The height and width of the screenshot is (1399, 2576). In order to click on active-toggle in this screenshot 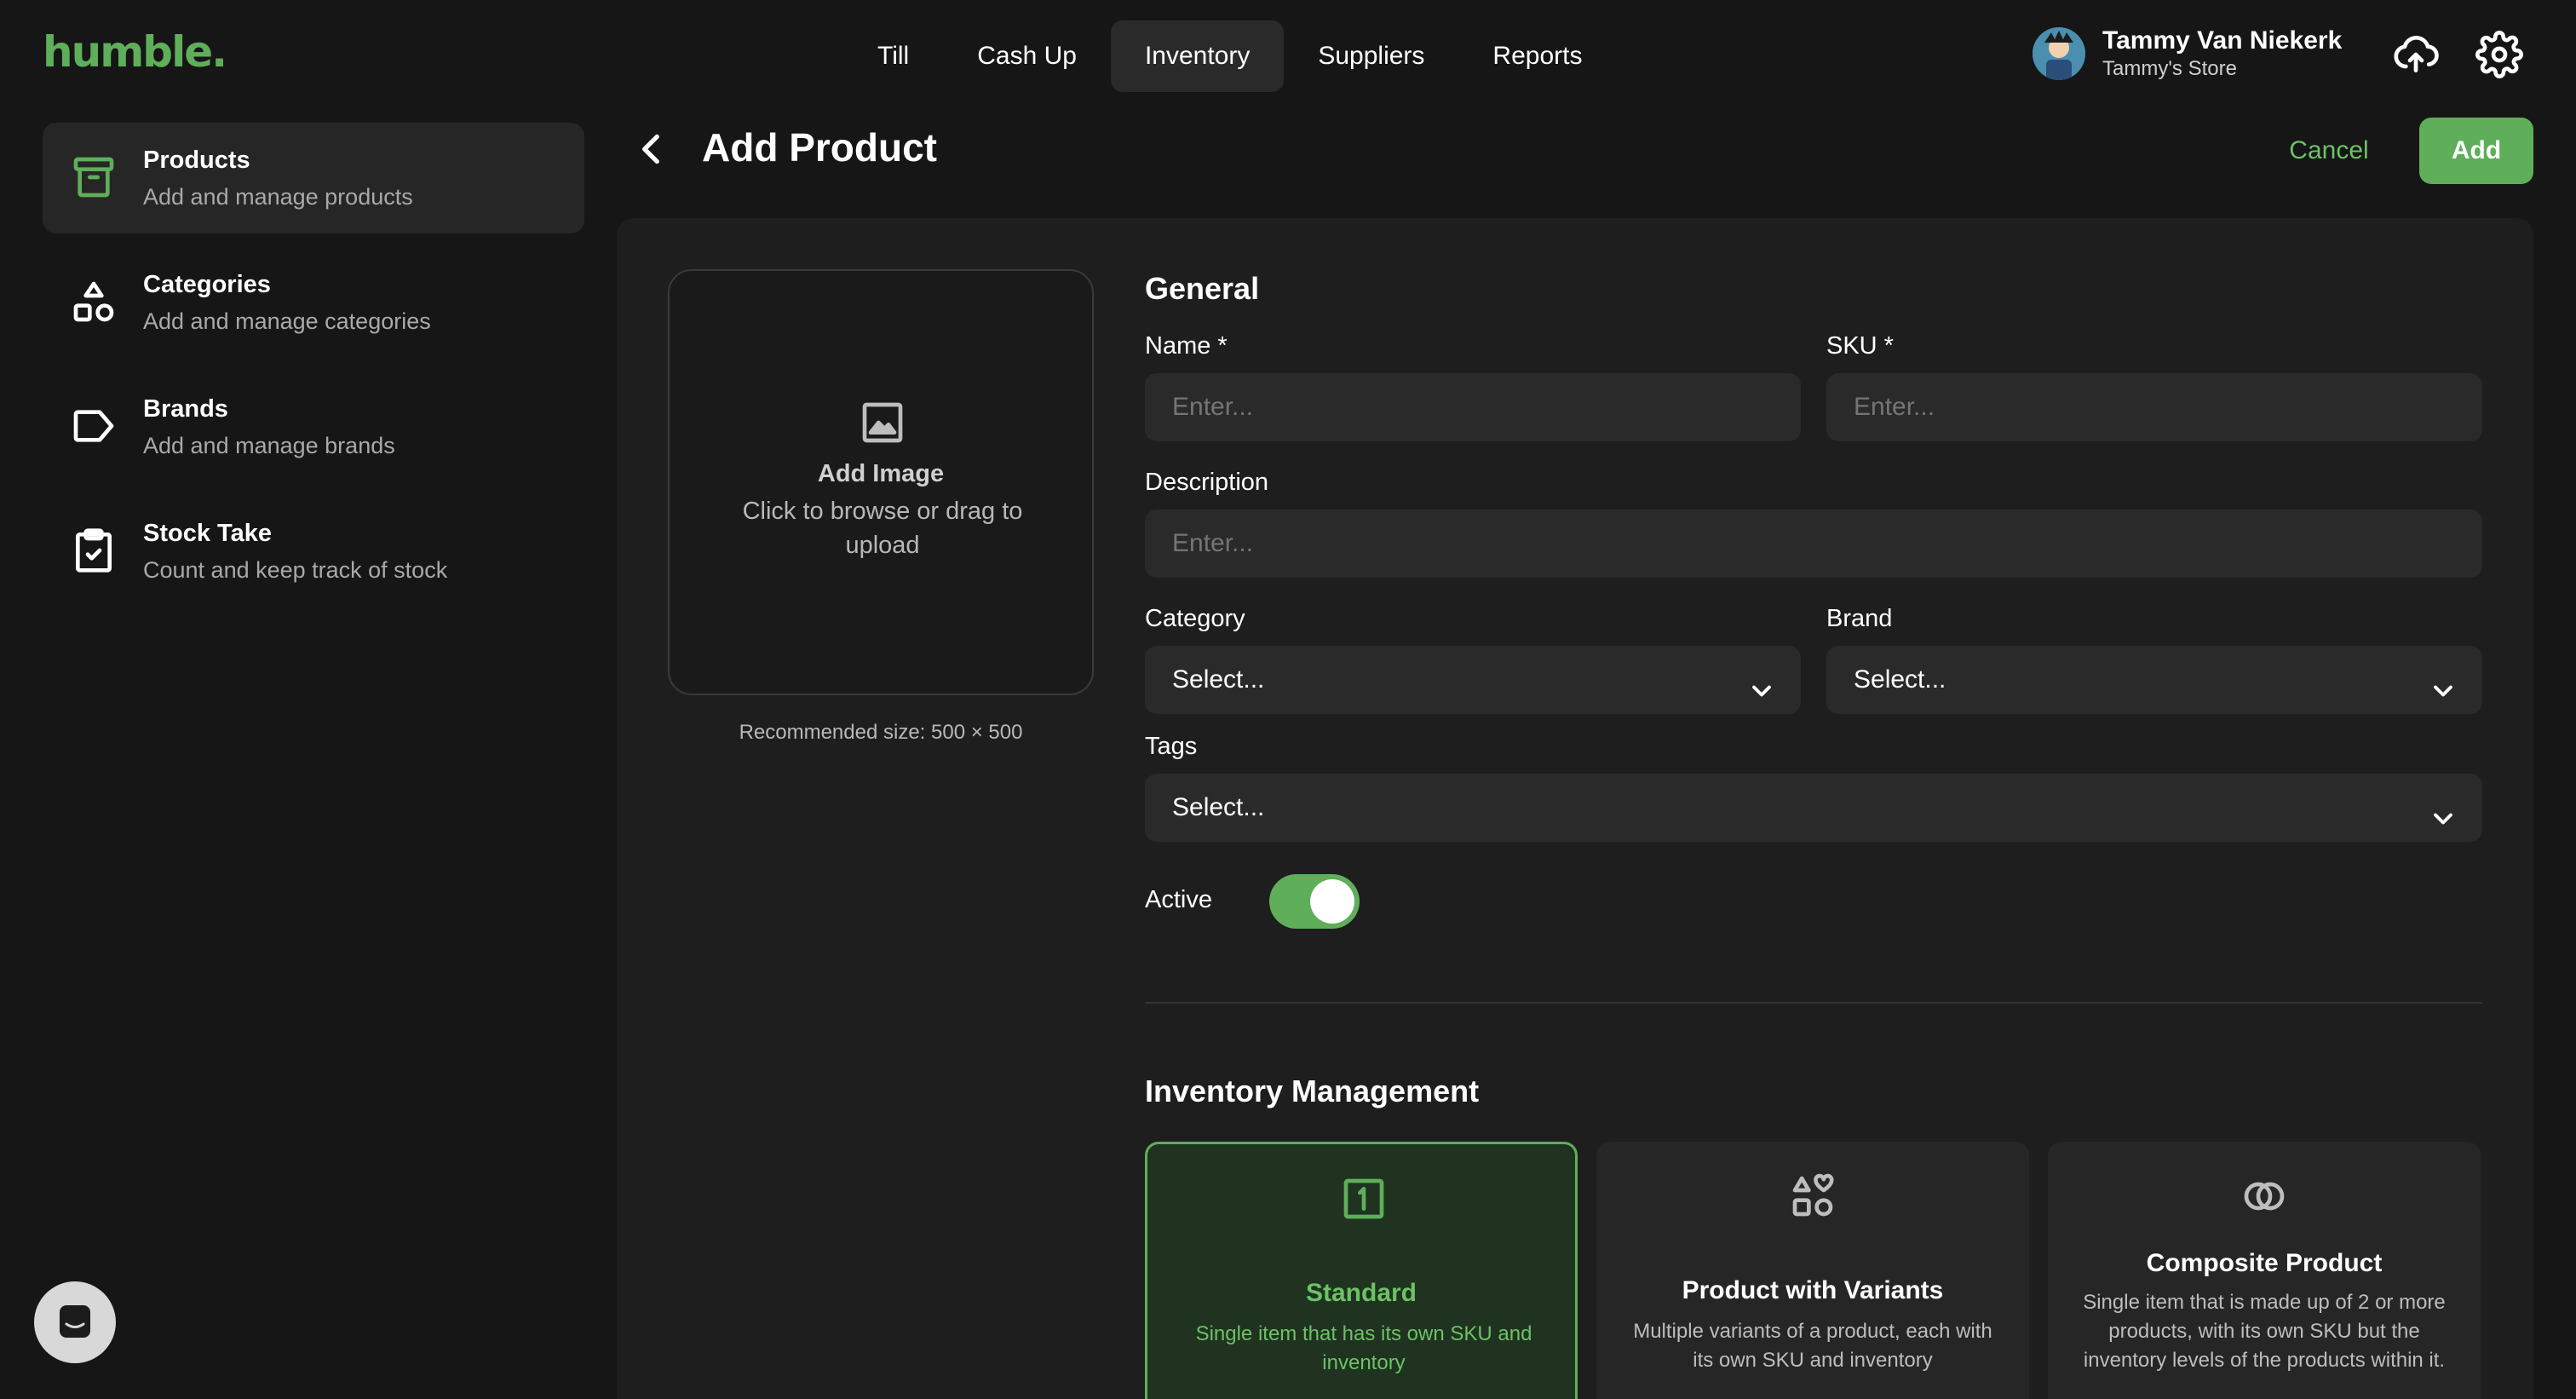, I will do `click(1314, 901)`.